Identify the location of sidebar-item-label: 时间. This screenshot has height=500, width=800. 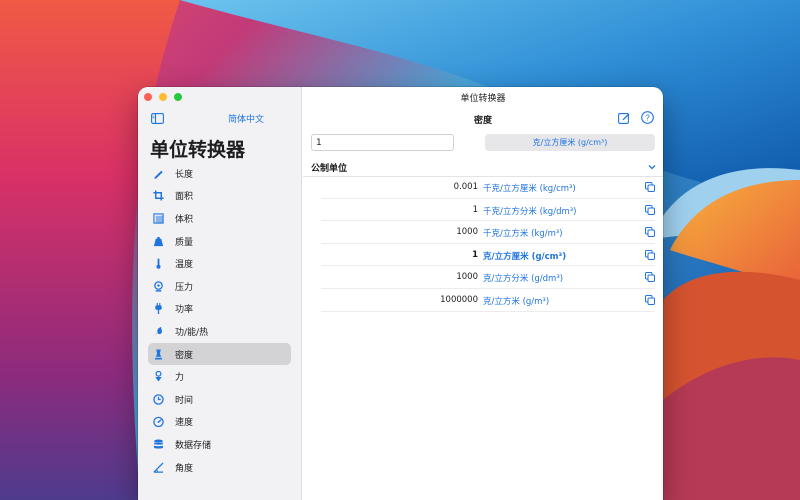
(184, 400).